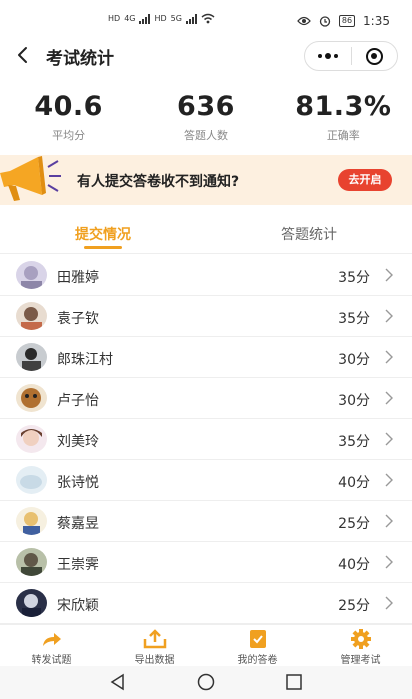 This screenshot has width=412, height=699. I want to click on stat-respondents: 636 答题人数, so click(205, 118).